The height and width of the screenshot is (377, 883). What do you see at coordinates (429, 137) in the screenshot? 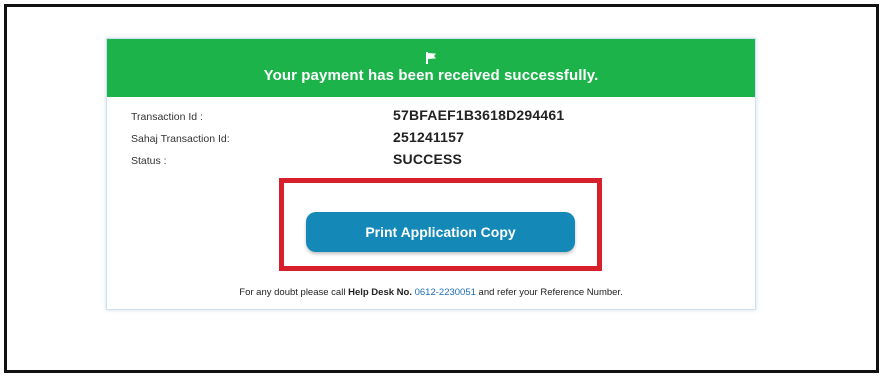
I see `sahaj-transaction-id-value: 251241157` at bounding box center [429, 137].